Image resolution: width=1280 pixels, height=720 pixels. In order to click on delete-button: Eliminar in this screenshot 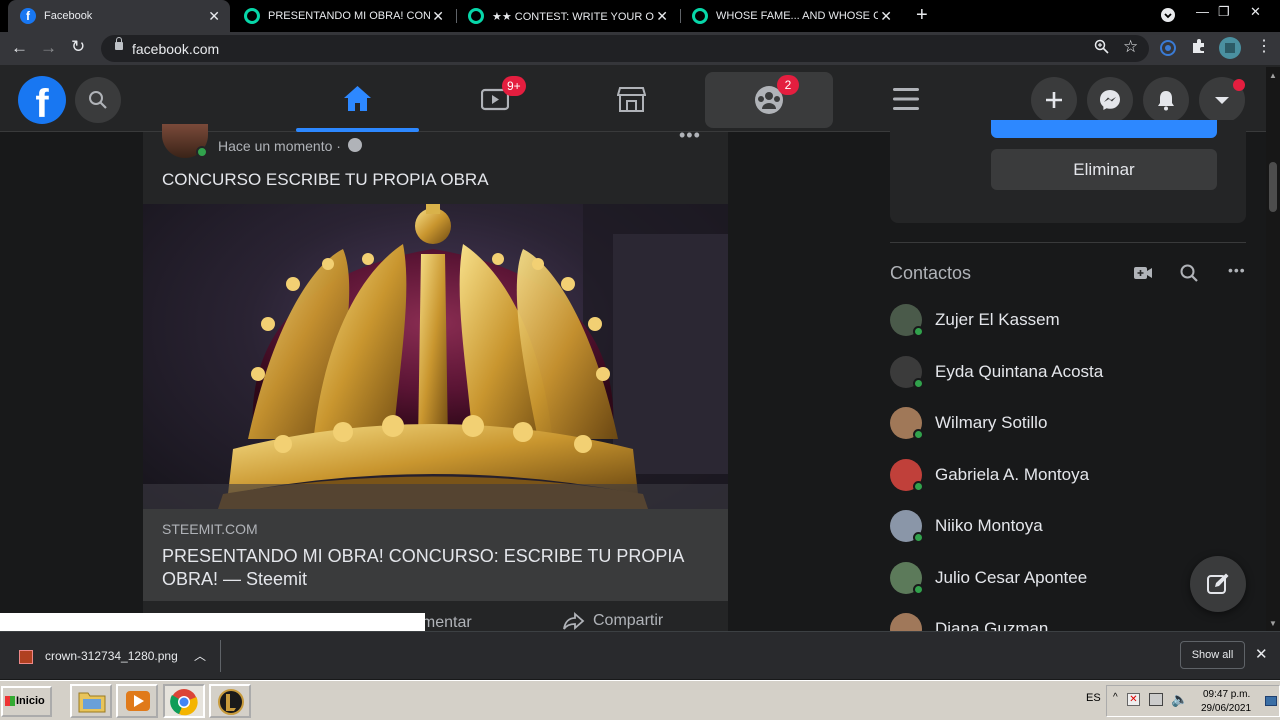, I will do `click(1104, 169)`.